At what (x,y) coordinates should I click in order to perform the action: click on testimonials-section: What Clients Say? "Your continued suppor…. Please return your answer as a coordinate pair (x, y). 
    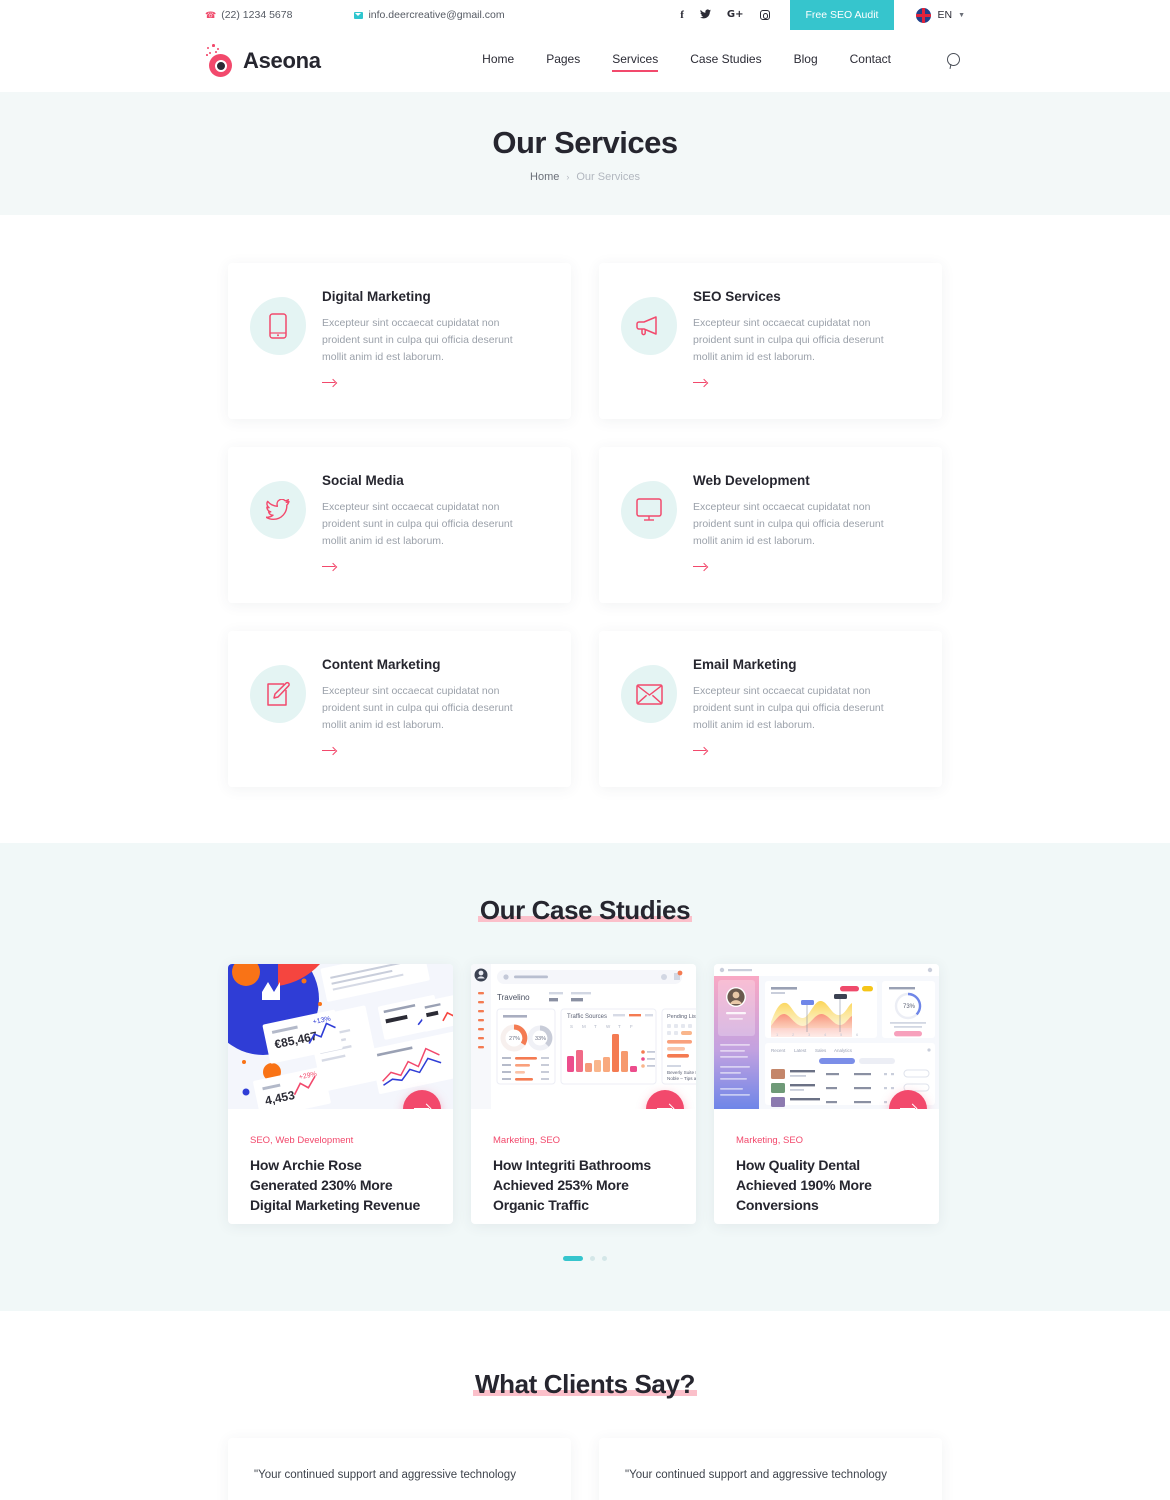
    Looking at the image, I should click on (585, 1405).